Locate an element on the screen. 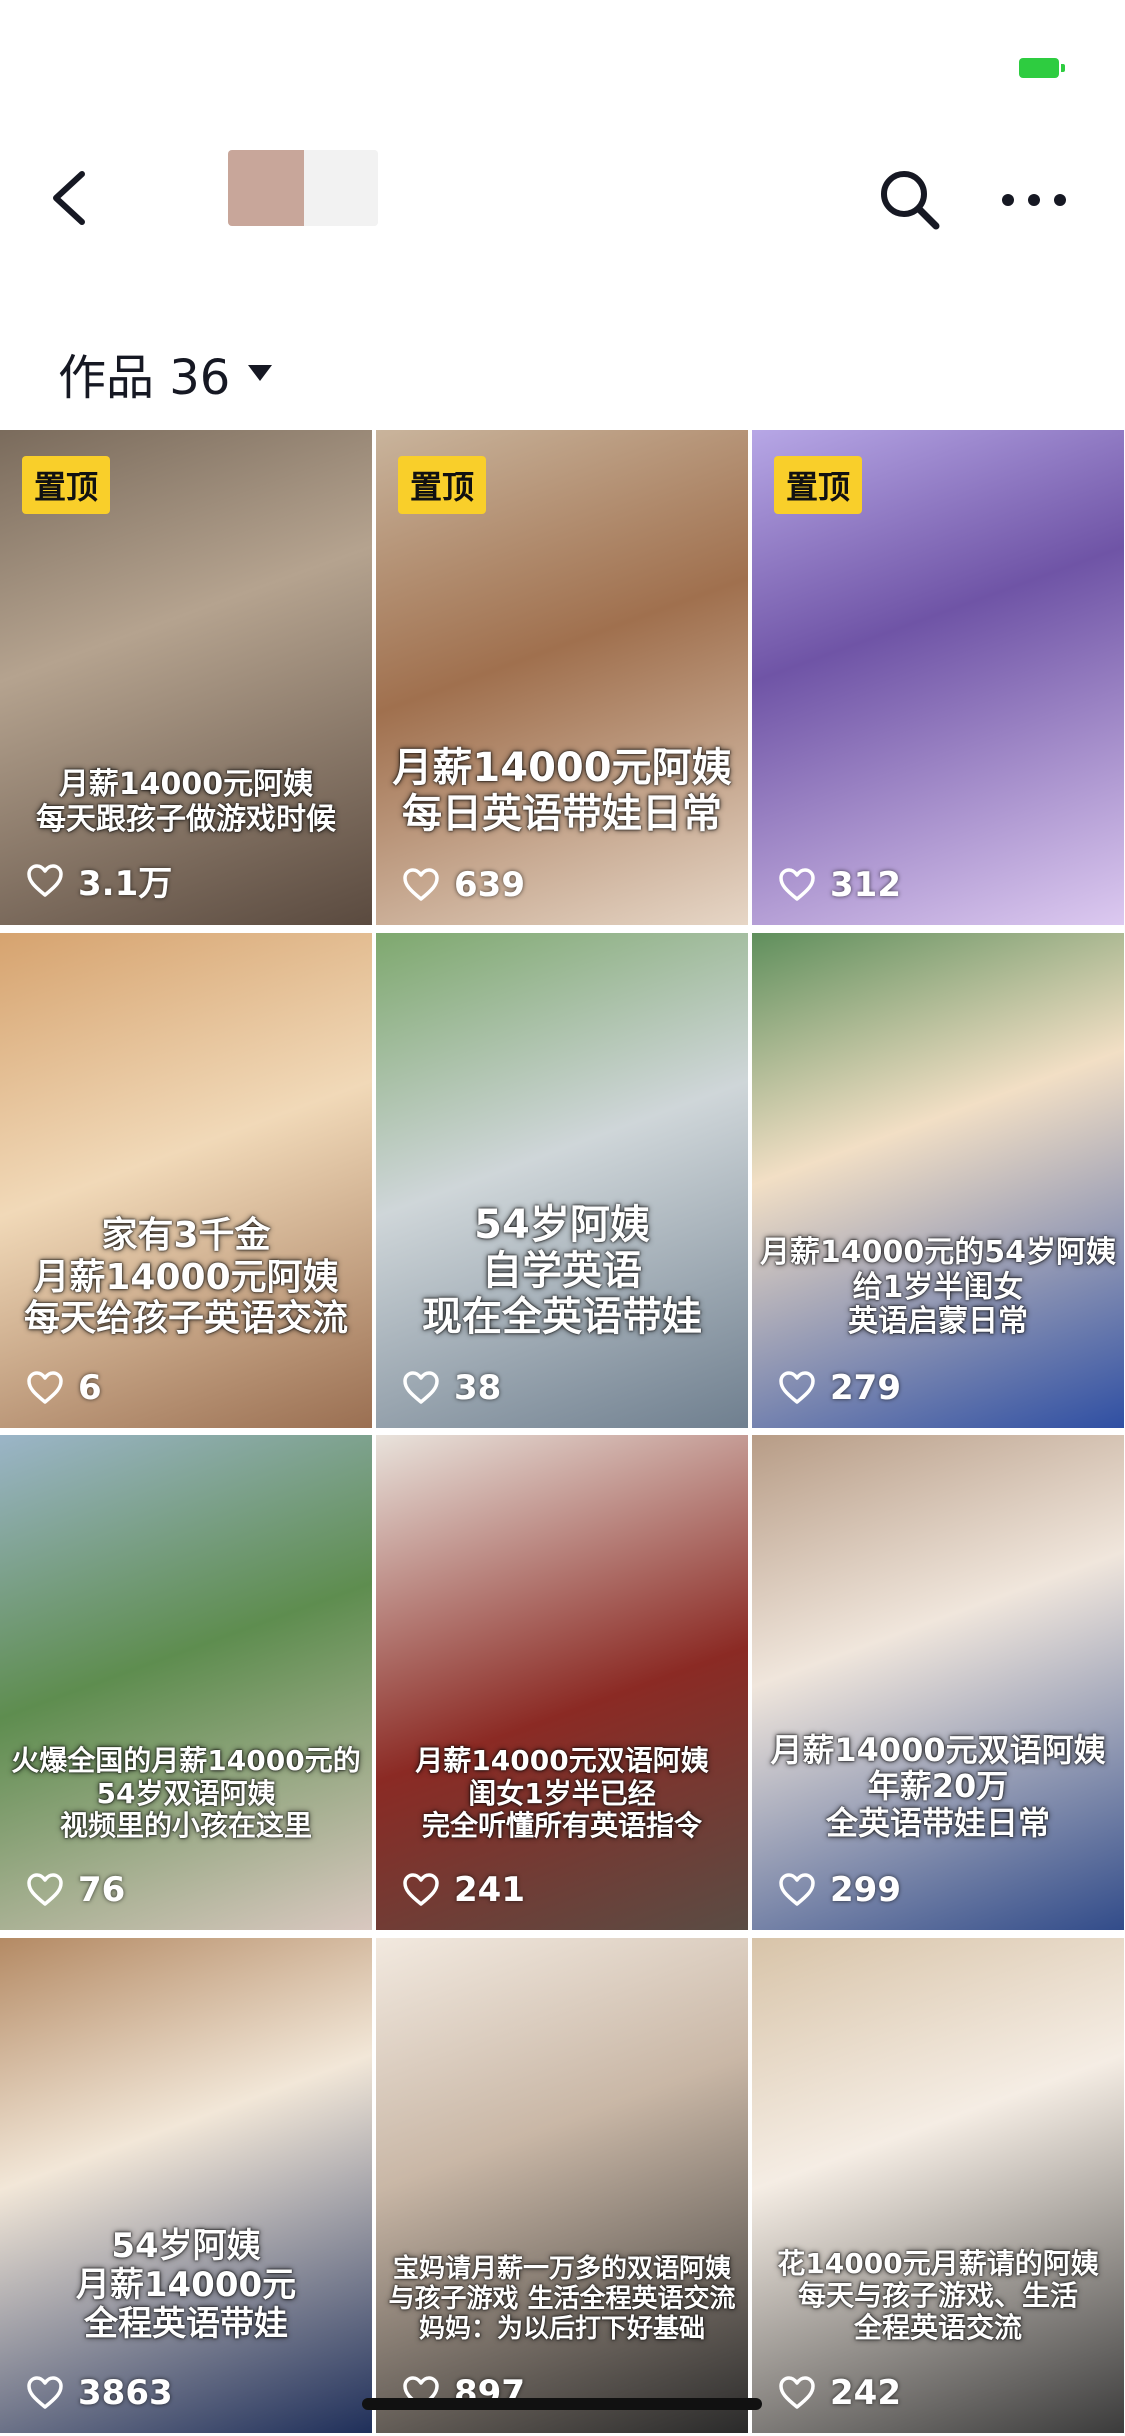  like-count-value: 639 is located at coordinates (489, 885).